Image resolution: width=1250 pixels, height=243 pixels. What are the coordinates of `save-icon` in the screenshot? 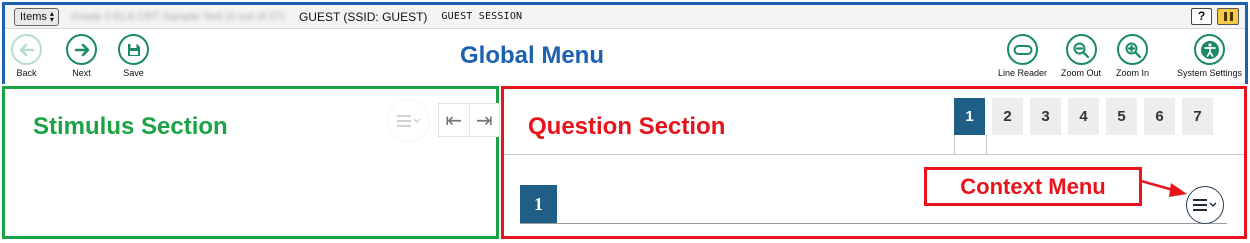 It's located at (133, 49).